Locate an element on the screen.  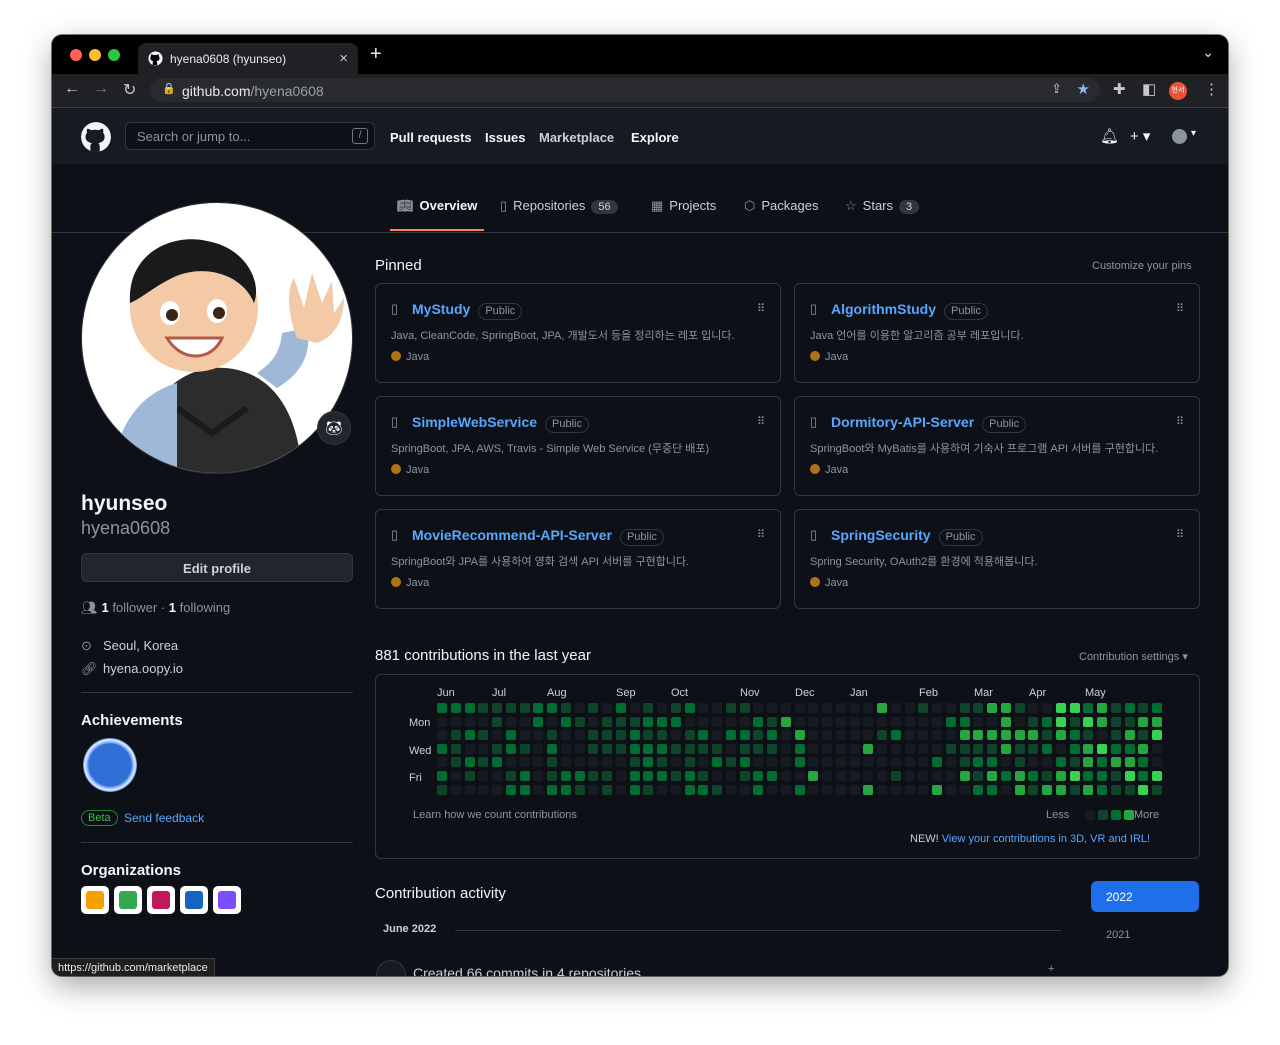
minimize-window-button is located at coordinates (95, 55).